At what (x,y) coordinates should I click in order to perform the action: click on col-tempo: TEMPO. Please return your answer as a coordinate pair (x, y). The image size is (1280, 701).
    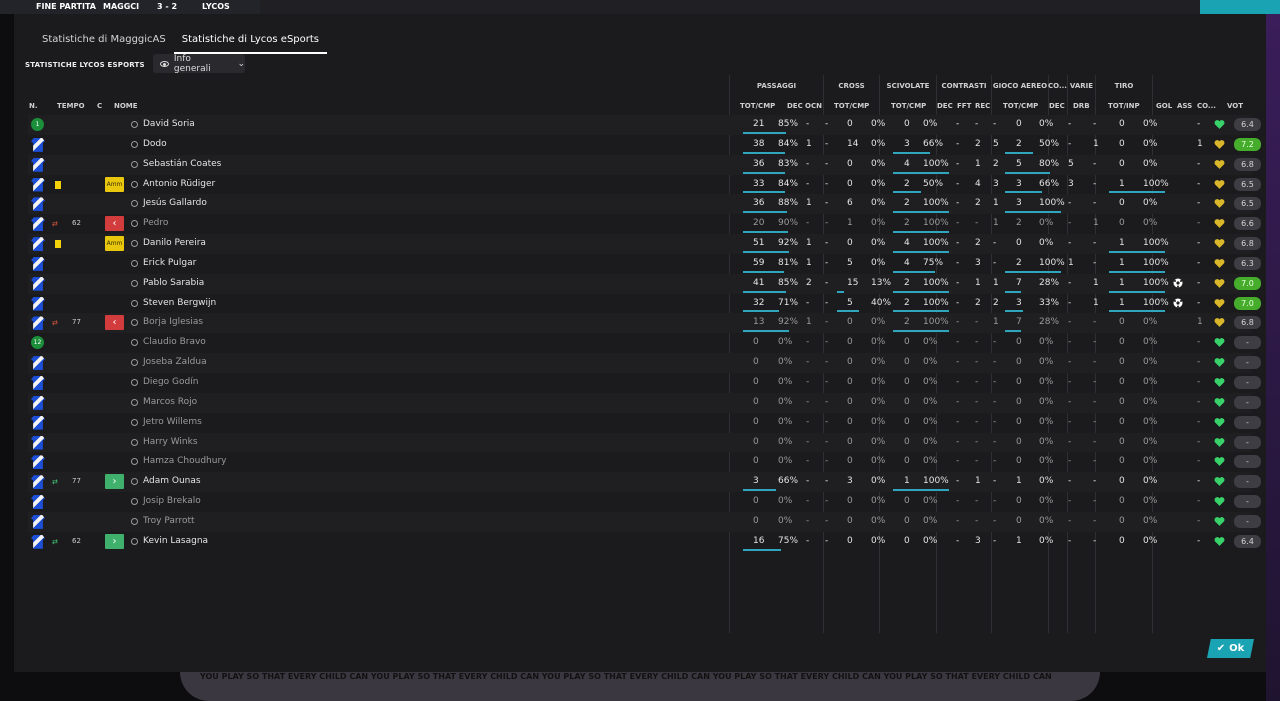
    Looking at the image, I should click on (71, 106).